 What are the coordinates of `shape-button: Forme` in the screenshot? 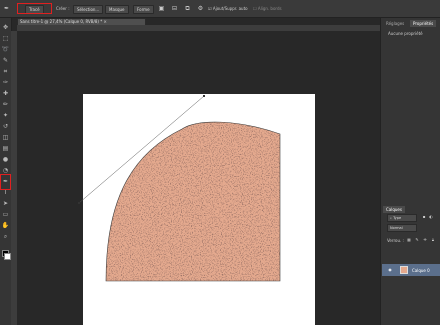 It's located at (143, 9).